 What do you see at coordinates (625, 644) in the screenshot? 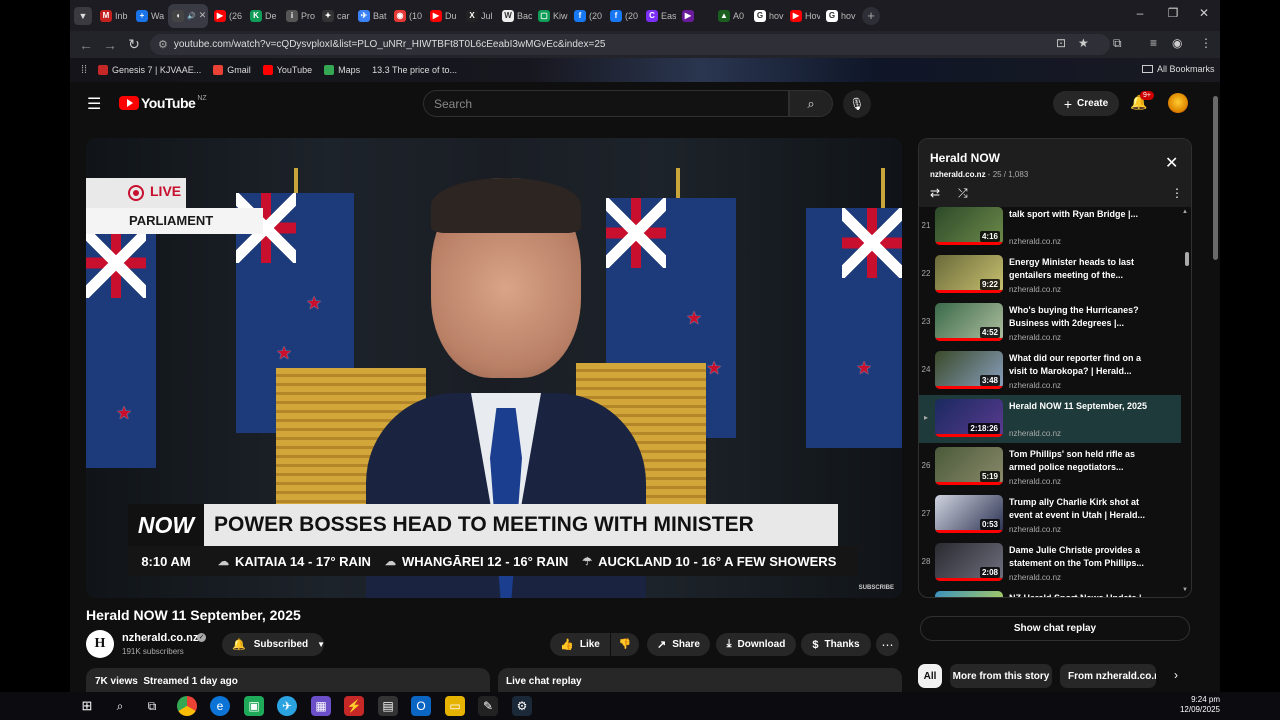
I see `dislike-button: 👎` at bounding box center [625, 644].